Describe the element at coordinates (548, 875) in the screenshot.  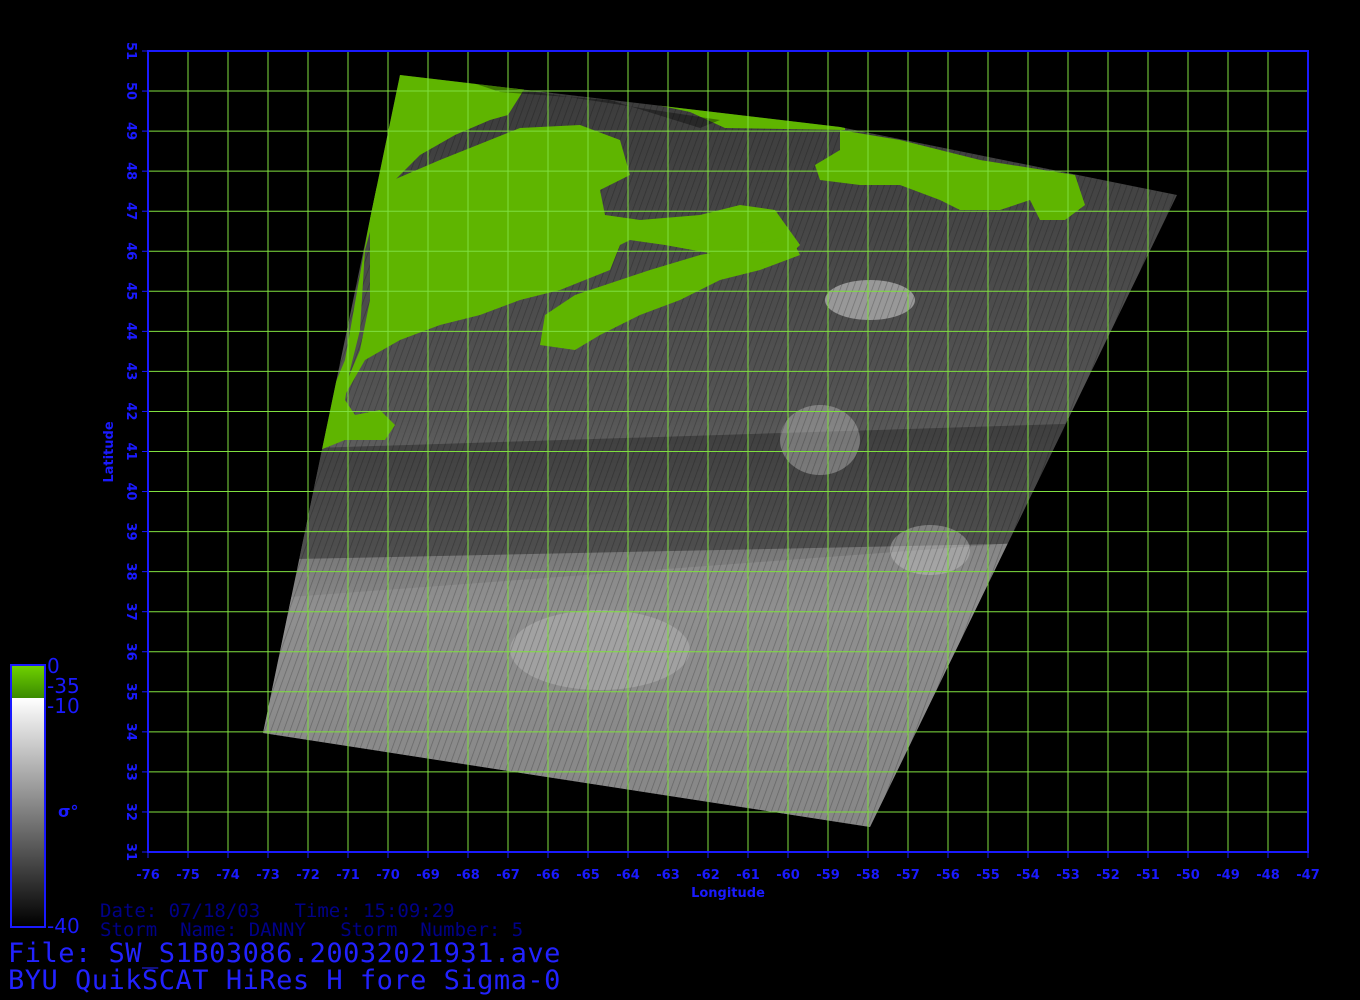
I see `x-tick-label: -66` at that location.